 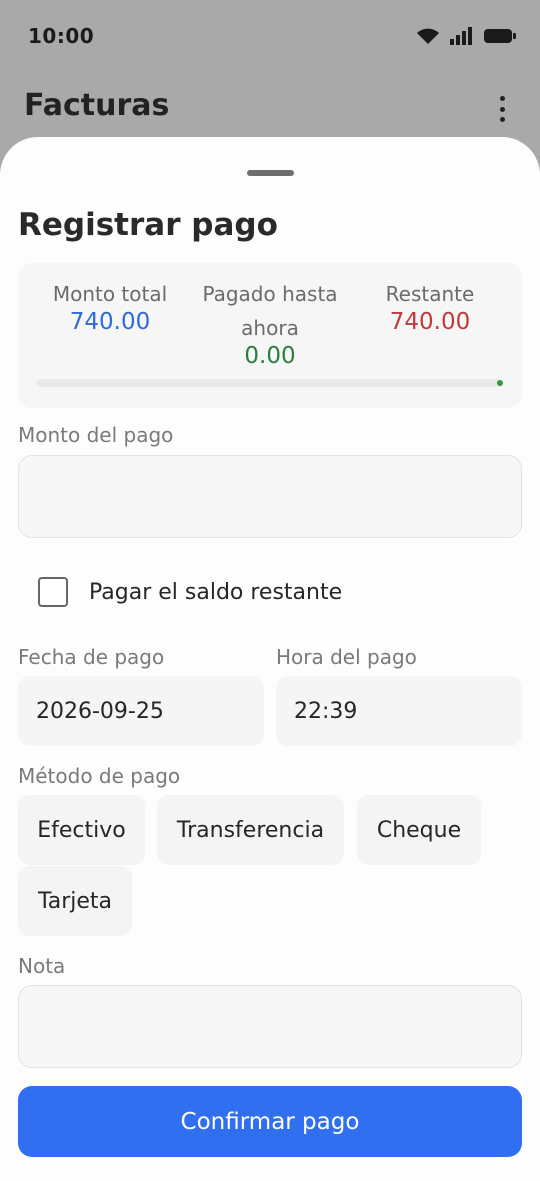 I want to click on method-chip-transfer: Transferencia, so click(x=250, y=830).